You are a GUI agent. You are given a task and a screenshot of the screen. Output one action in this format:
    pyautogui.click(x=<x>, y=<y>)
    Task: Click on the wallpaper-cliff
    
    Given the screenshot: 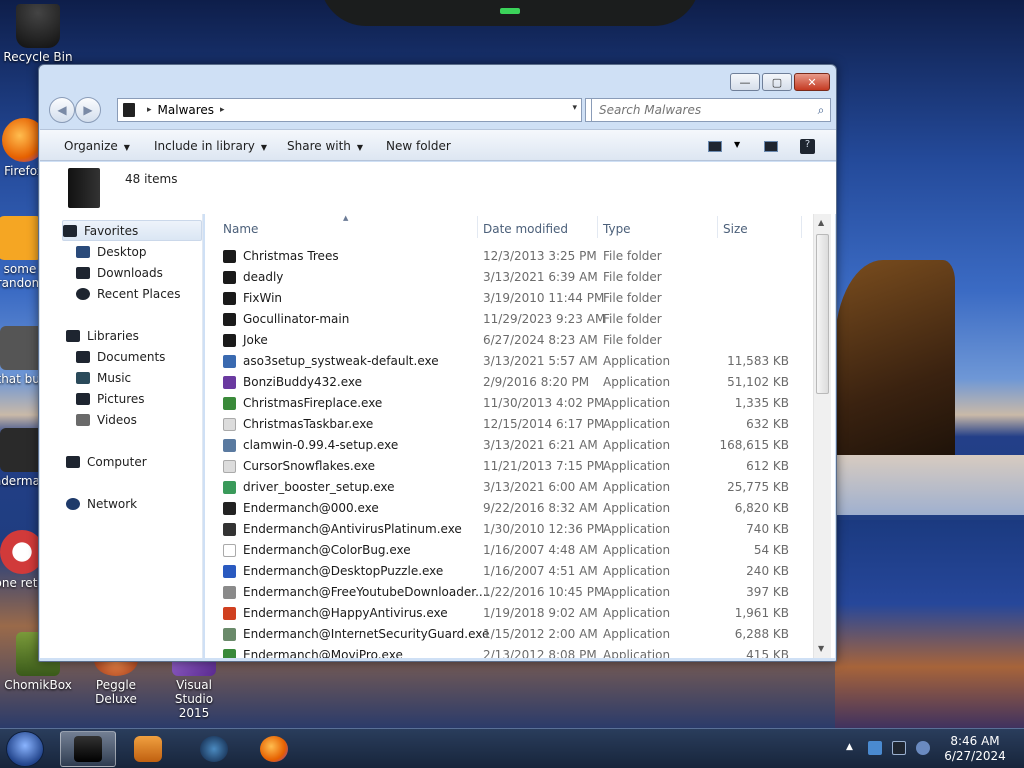 What is the action you would take?
    pyautogui.click(x=895, y=365)
    